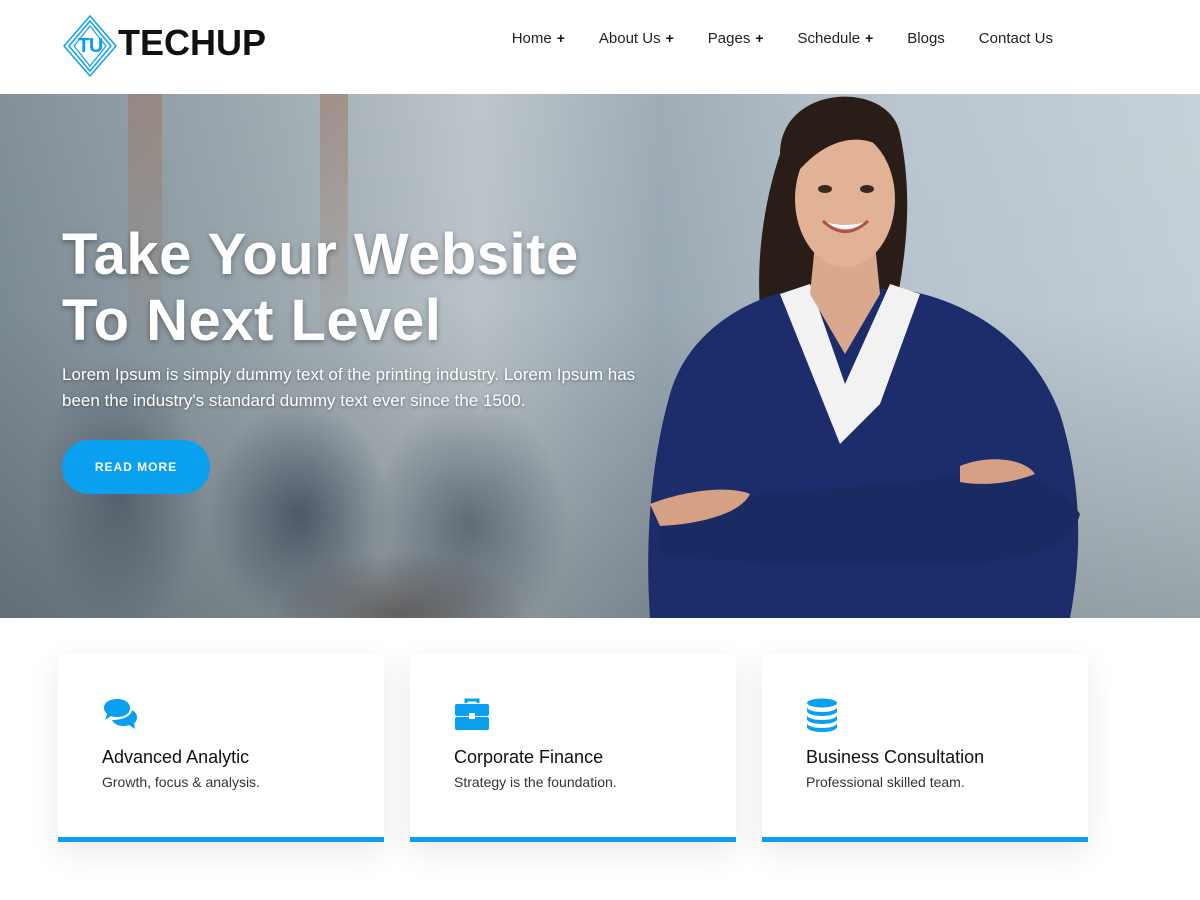  Describe the element at coordinates (136, 467) in the screenshot. I see `read-more-button: READ MORE` at that location.